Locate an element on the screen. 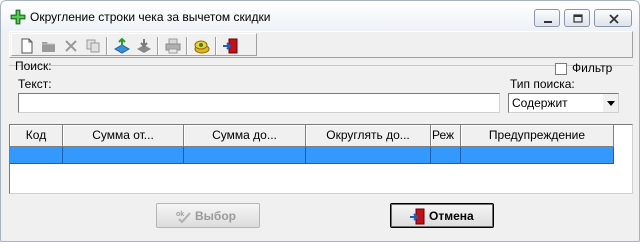 The height and width of the screenshot is (242, 640). column-header-code: Код is located at coordinates (36, 136).